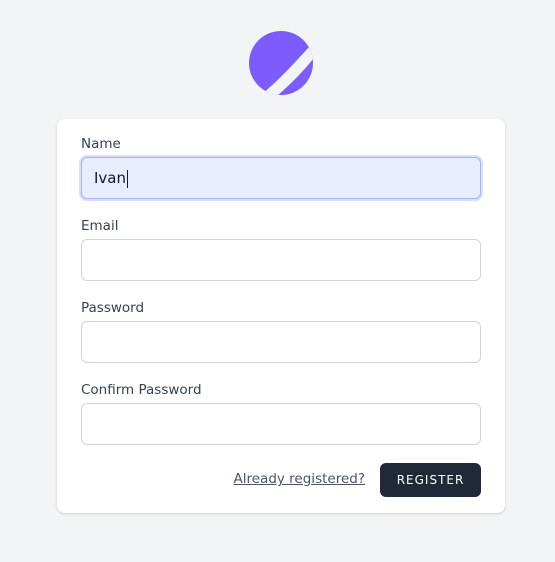 The height and width of the screenshot is (562, 555). What do you see at coordinates (281, 260) in the screenshot?
I see `email-input` at bounding box center [281, 260].